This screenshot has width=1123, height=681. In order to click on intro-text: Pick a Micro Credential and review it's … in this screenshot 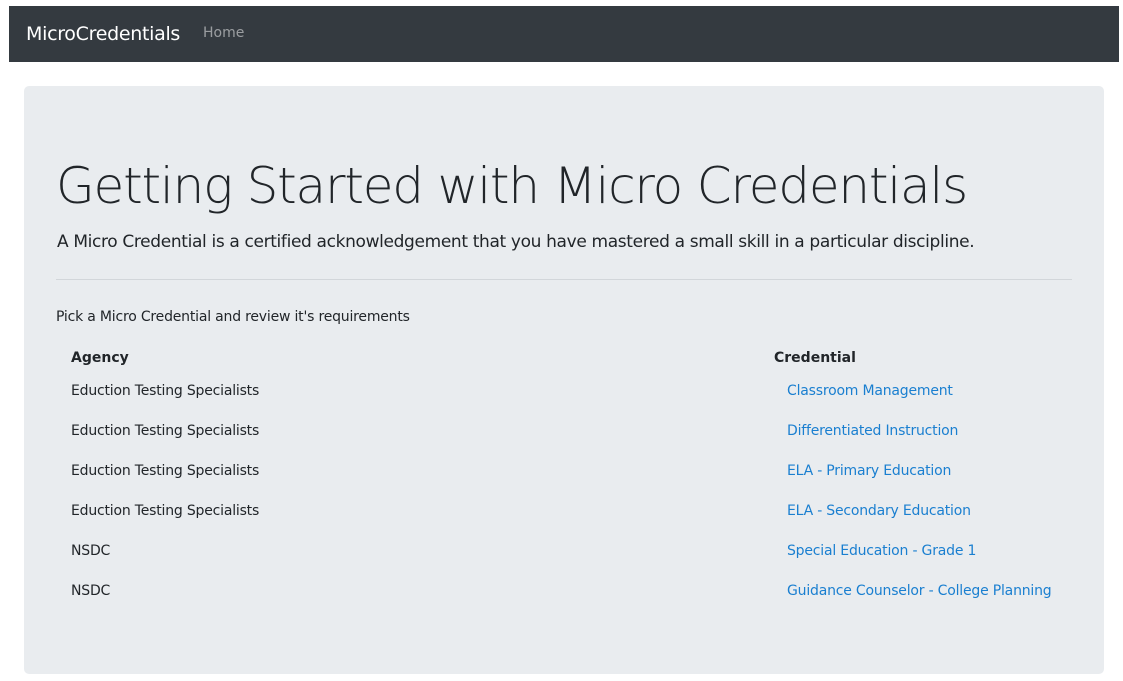, I will do `click(233, 317)`.